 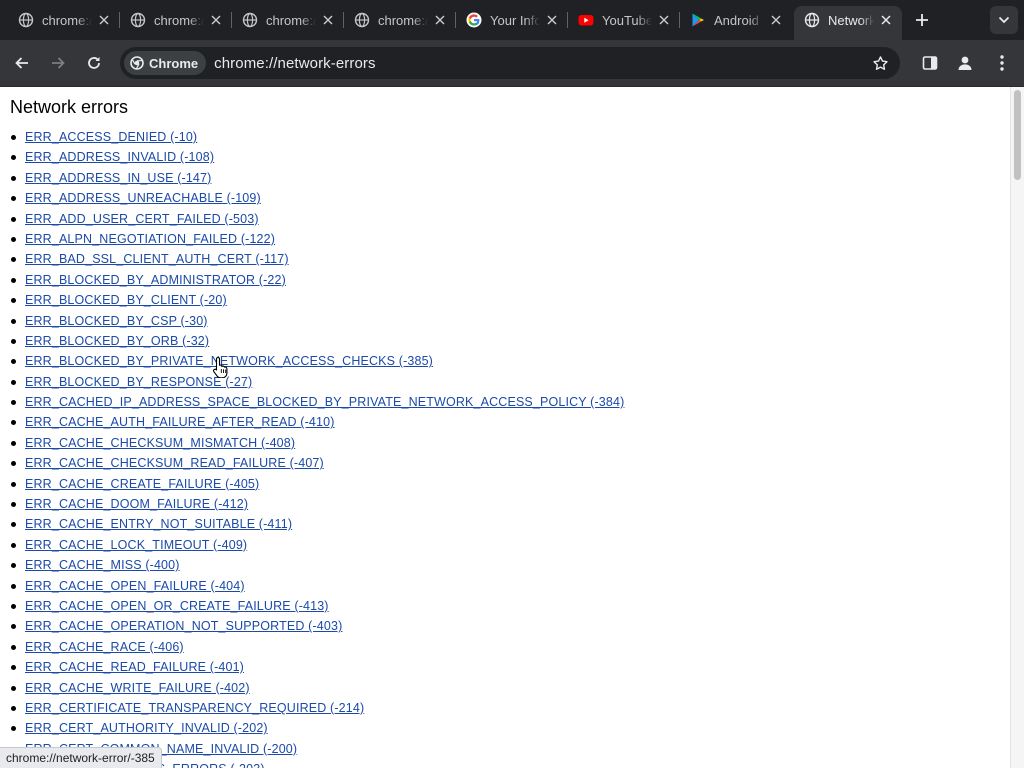 I want to click on side-panel-icon, so click(x=930, y=63).